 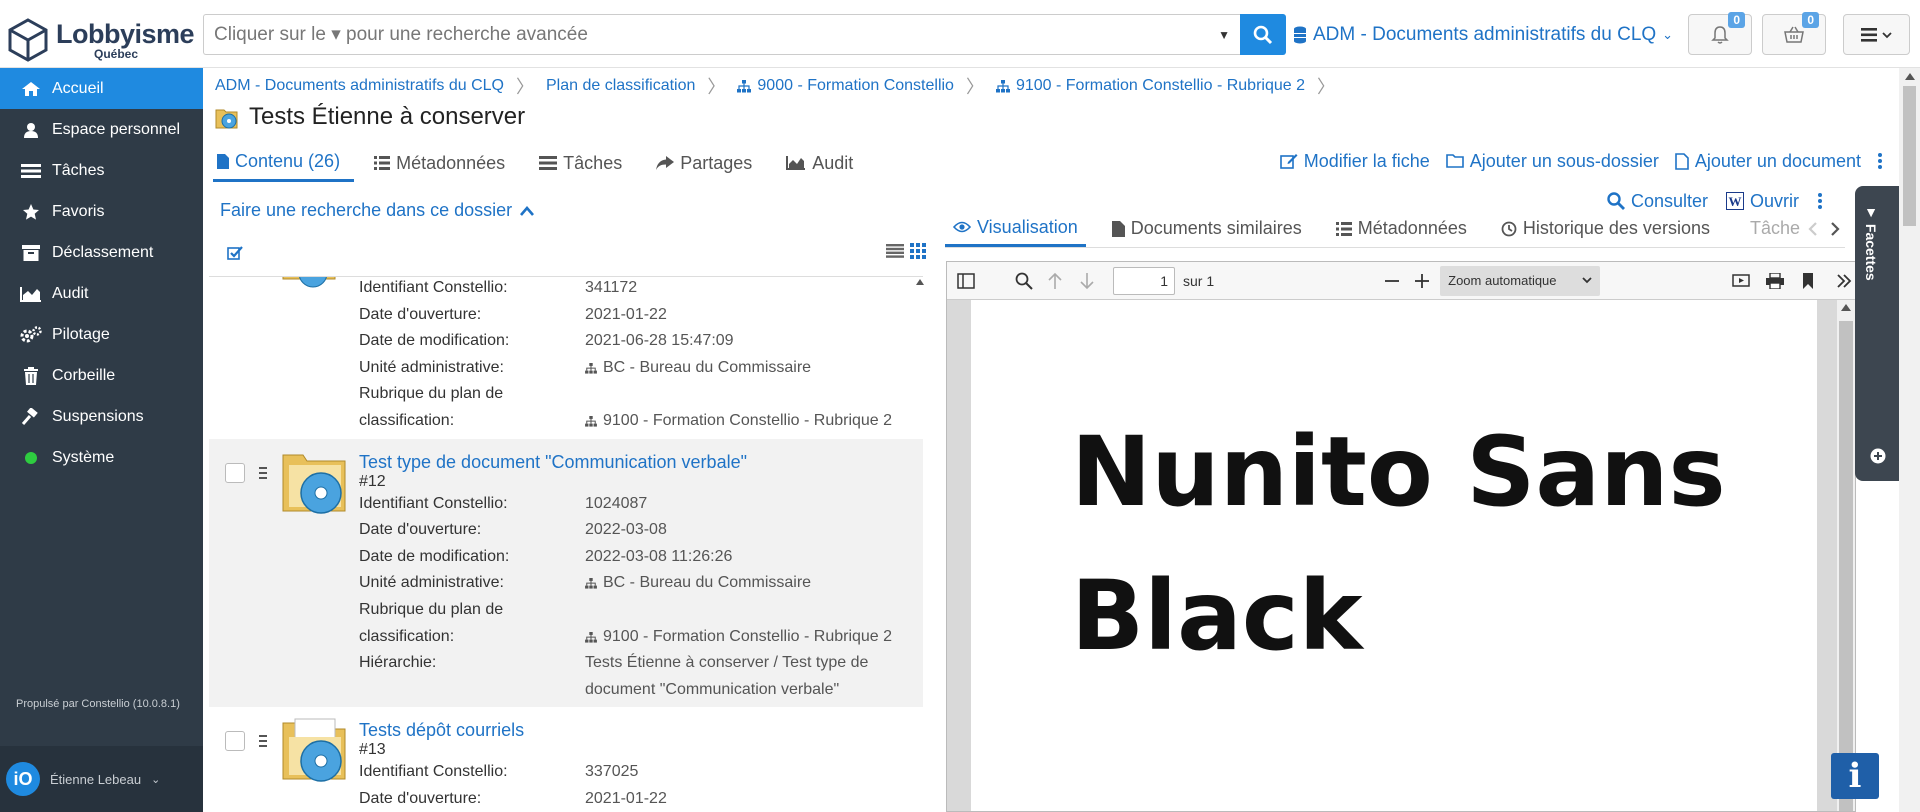 I want to click on facettes-panel-toggle: ▼ Facettes, so click(x=1877, y=333).